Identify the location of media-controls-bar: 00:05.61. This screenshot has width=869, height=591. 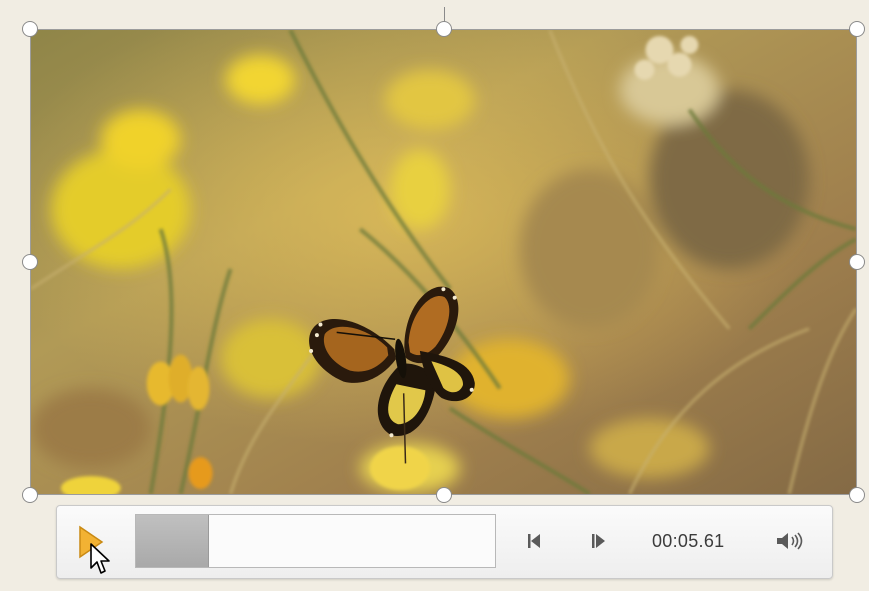
(444, 542).